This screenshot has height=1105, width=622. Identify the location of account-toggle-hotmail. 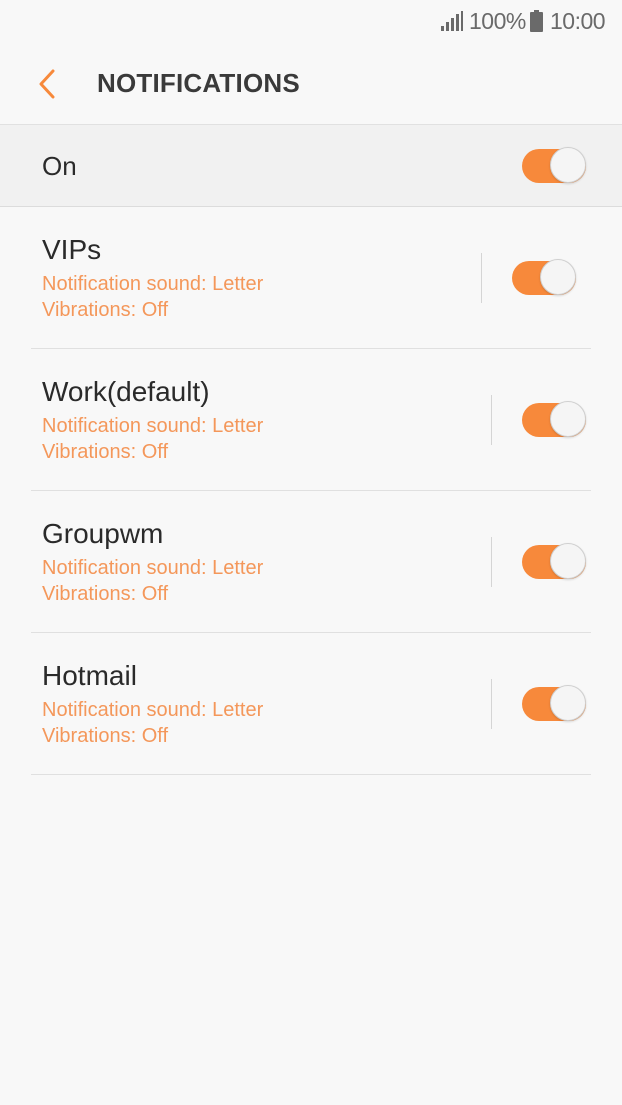
(554, 703).